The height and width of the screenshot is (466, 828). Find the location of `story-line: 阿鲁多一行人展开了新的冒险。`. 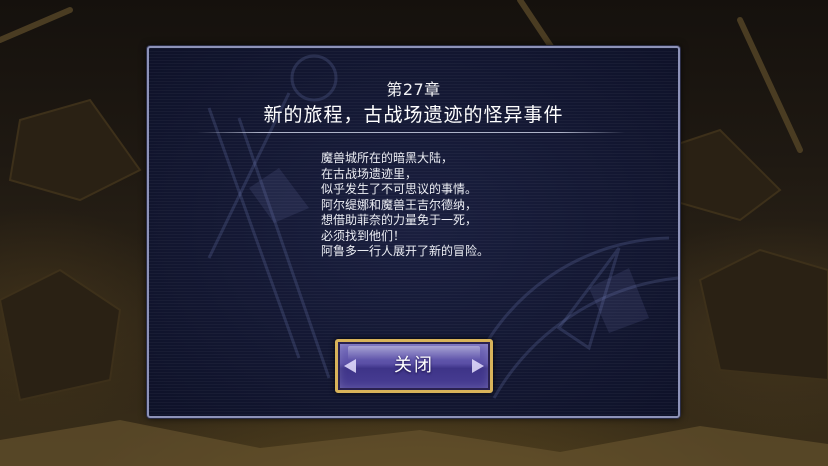

story-line: 阿鲁多一行人展开了新的冒险。 is located at coordinates (405, 251).